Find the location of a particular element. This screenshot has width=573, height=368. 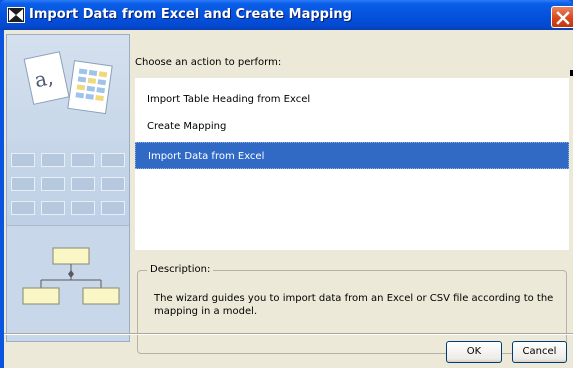

hierarchy-diagram-icon is located at coordinates (71, 276).